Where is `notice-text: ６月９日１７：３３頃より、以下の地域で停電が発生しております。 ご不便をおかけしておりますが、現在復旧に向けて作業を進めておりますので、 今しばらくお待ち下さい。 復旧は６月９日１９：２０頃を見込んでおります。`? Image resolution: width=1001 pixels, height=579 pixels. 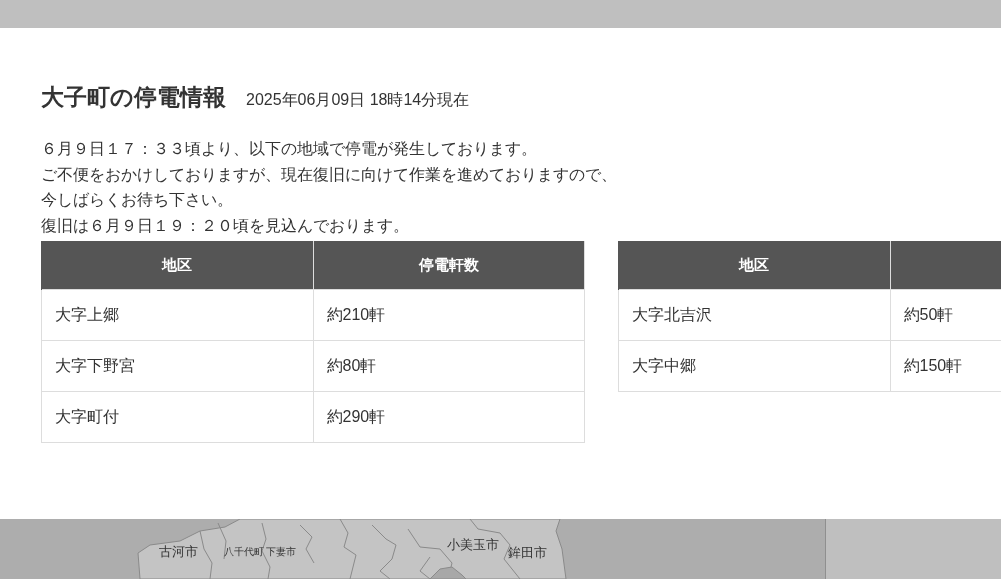 notice-text: ６月９日１７：３３頃より、以下の地域で停電が発生しております。 ご不便をおかけしておりますが、現在復旧に向けて作業を進めておりますので、 今しばらくお待ち下さい。 復旧は６月９日１９：２０頃を見込んでおります。 is located at coordinates (329, 187).